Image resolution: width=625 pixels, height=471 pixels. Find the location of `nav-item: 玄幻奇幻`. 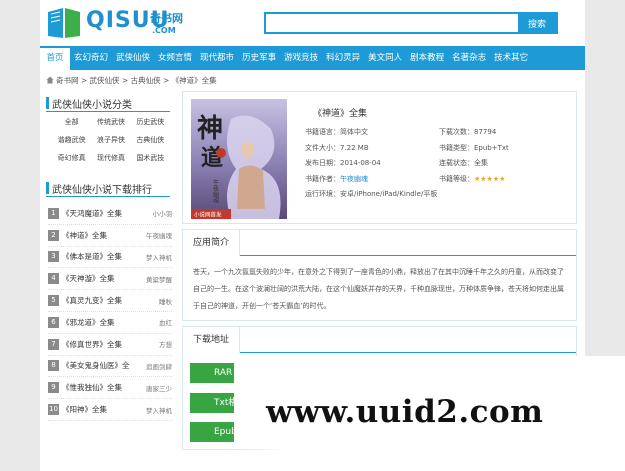

nav-item: 玄幻奇幻 is located at coordinates (91, 58).